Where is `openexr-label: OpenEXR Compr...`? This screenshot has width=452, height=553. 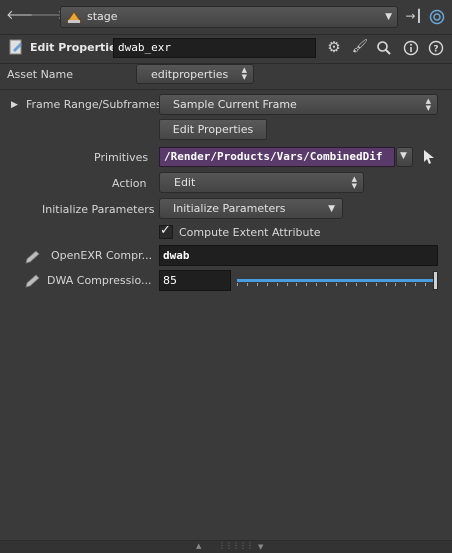
openexr-label: OpenEXR Compr... is located at coordinates (102, 255).